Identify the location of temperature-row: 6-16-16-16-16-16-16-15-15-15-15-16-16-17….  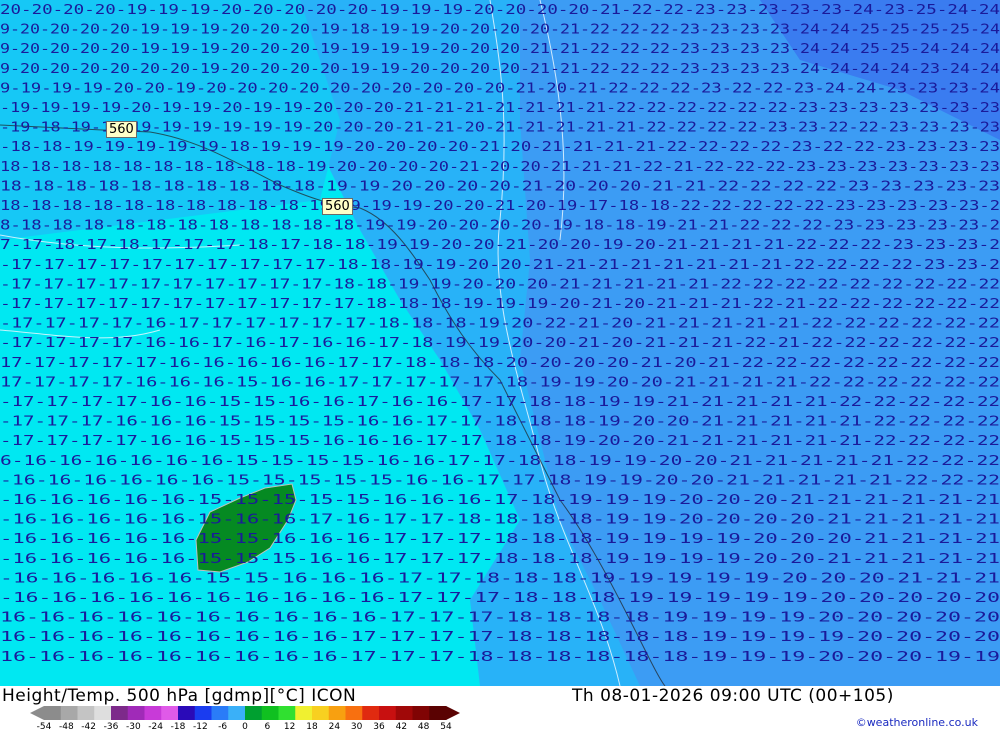
(500, 461).